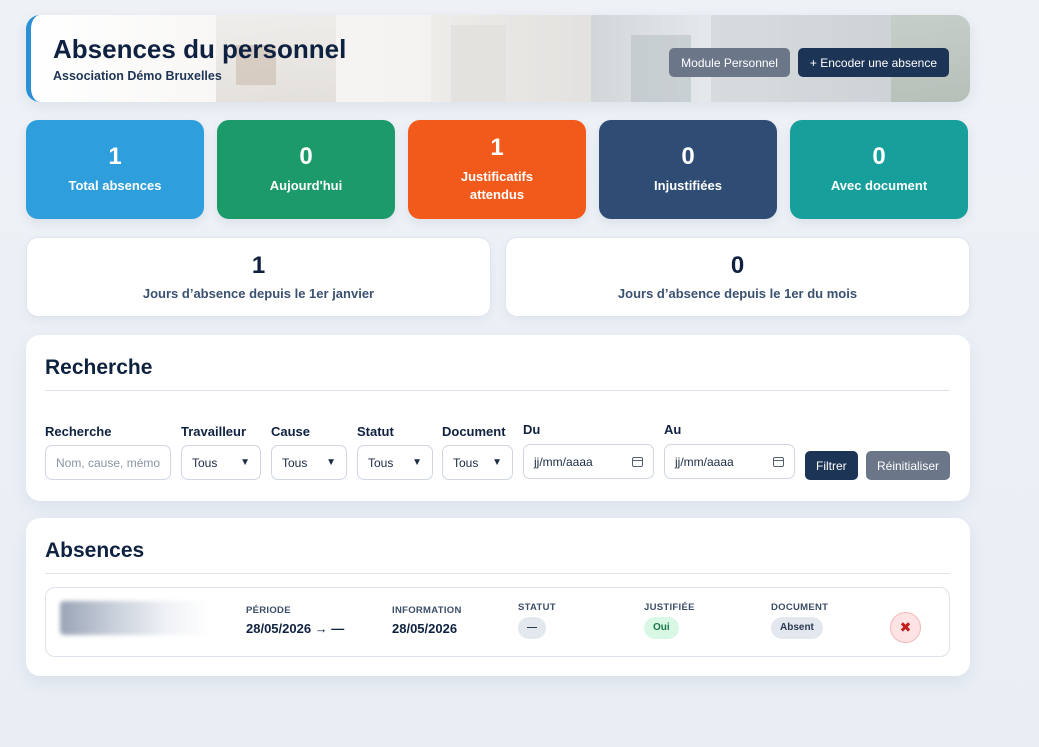  Describe the element at coordinates (688, 185) in the screenshot. I see `stat-label: Injustifiées` at that location.